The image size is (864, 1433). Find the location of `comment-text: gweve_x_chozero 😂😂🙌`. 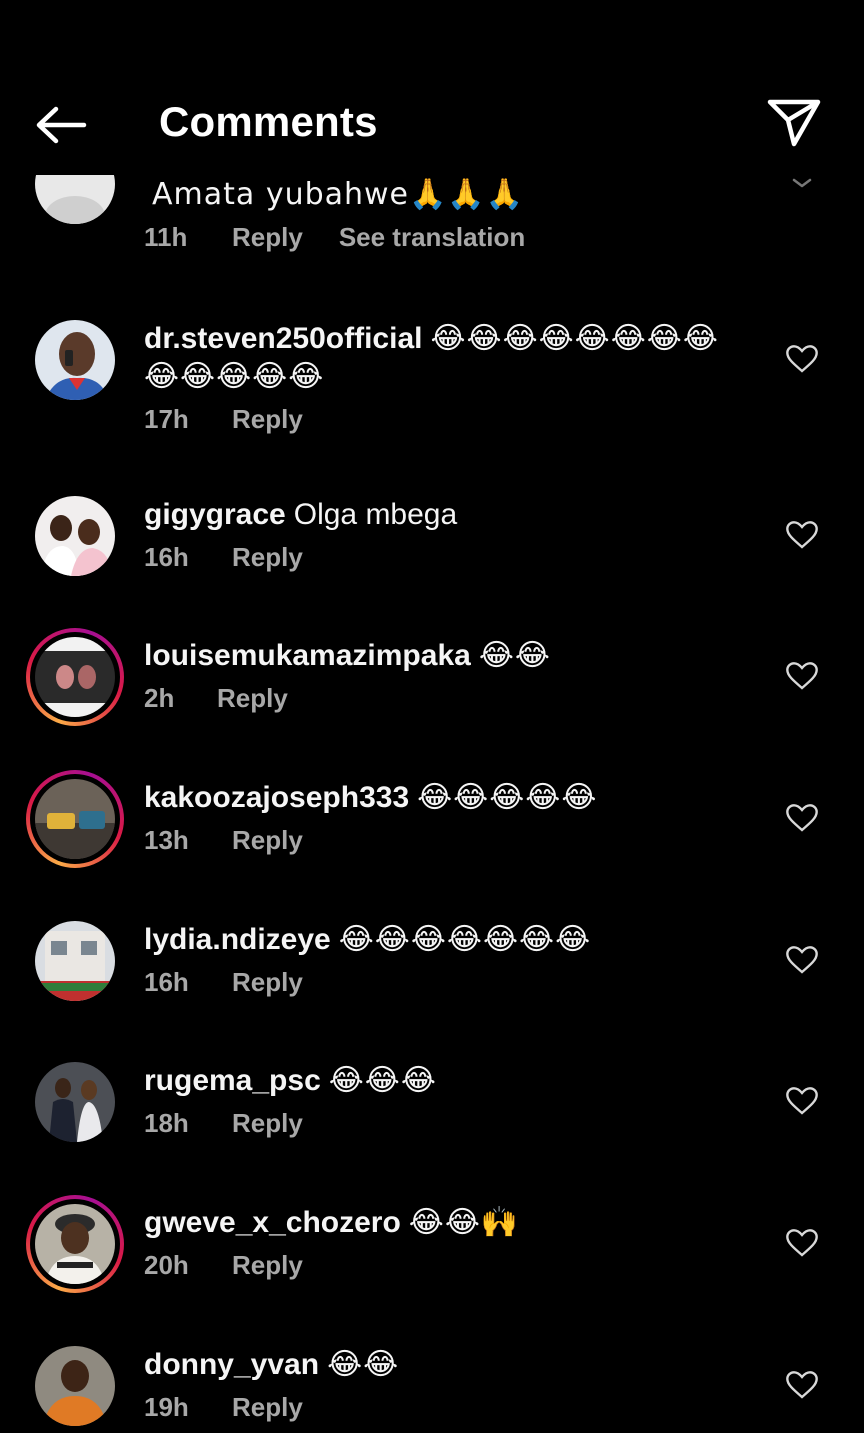

comment-text: gweve_x_chozero 😂😂🙌 is located at coordinates (332, 1222).